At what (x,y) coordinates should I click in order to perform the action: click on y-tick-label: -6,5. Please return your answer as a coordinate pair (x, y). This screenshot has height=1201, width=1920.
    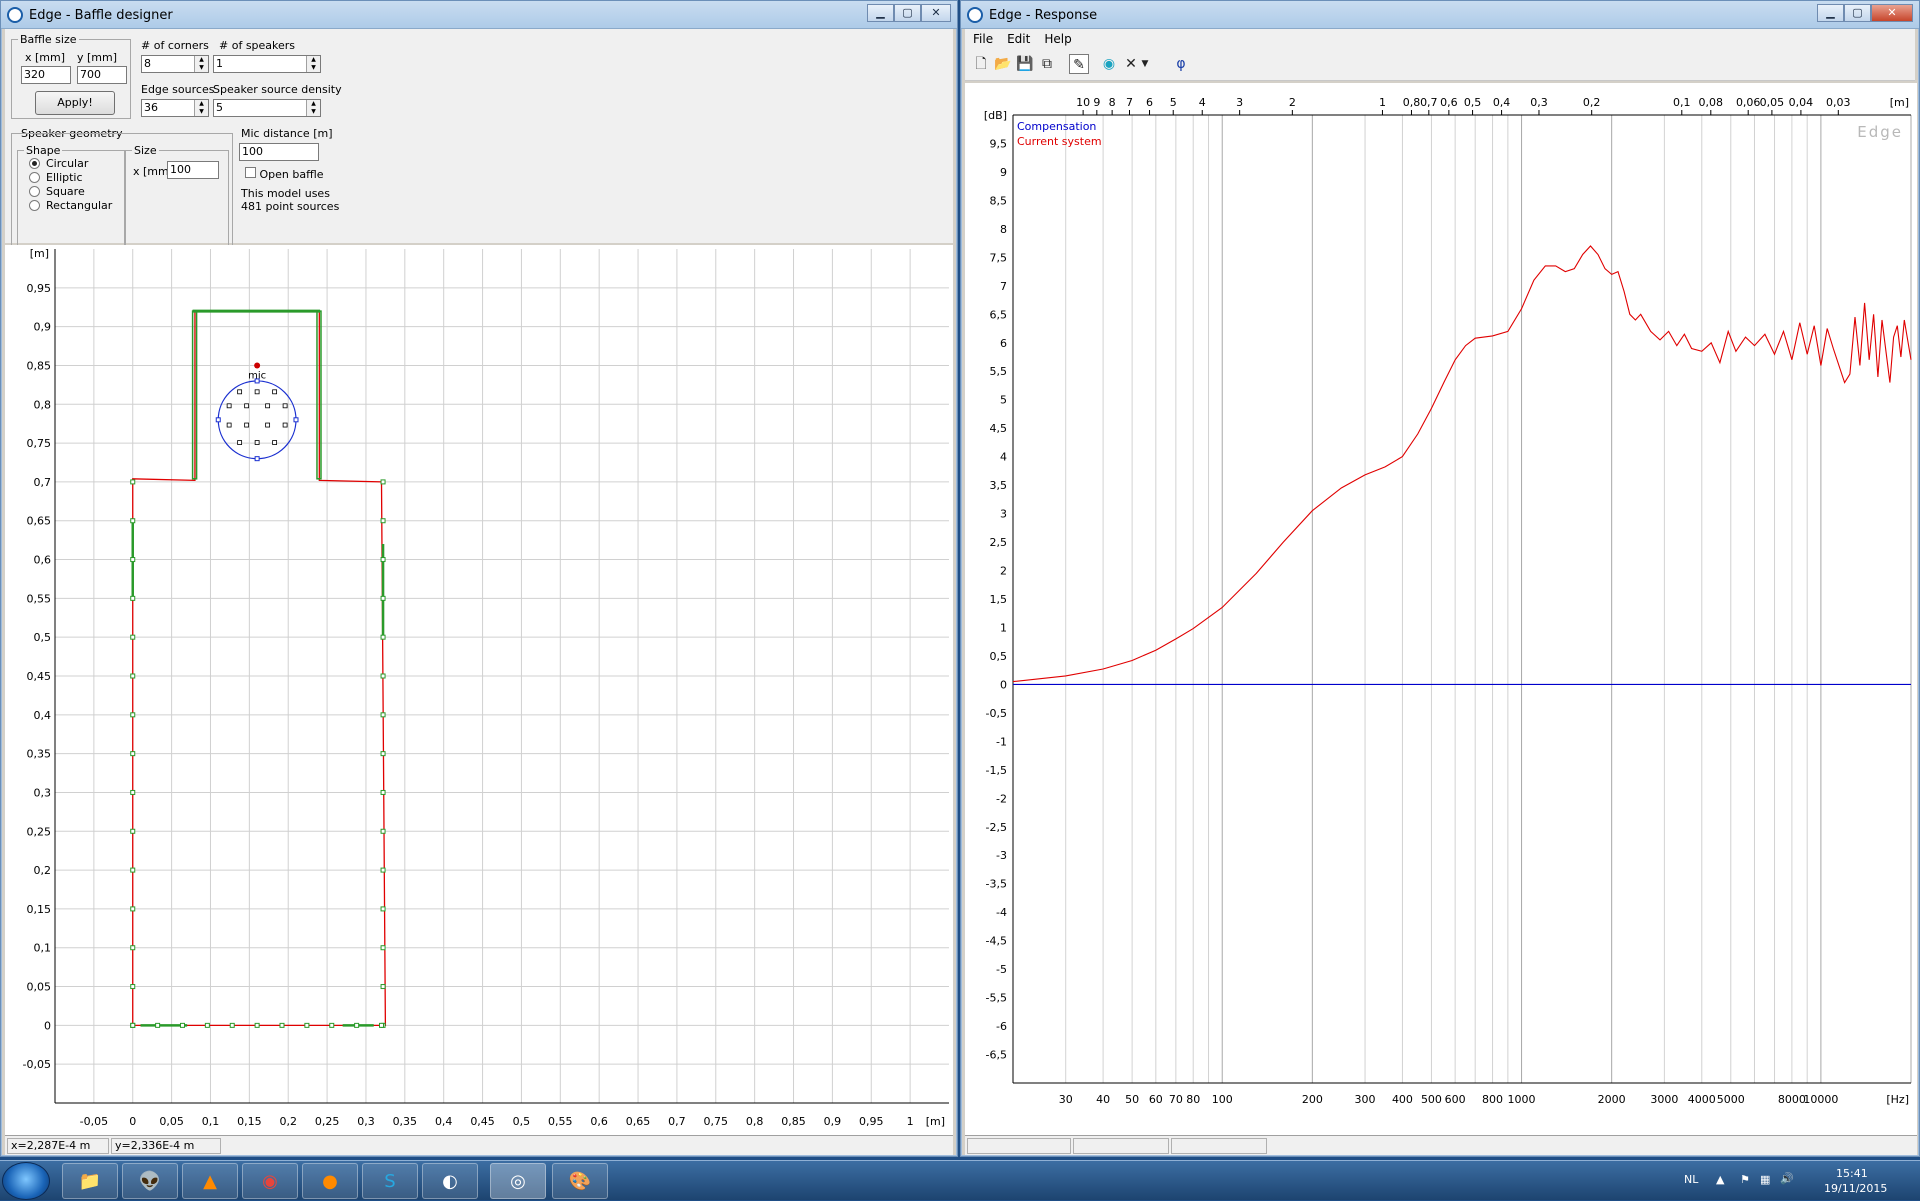
    Looking at the image, I should click on (996, 1055).